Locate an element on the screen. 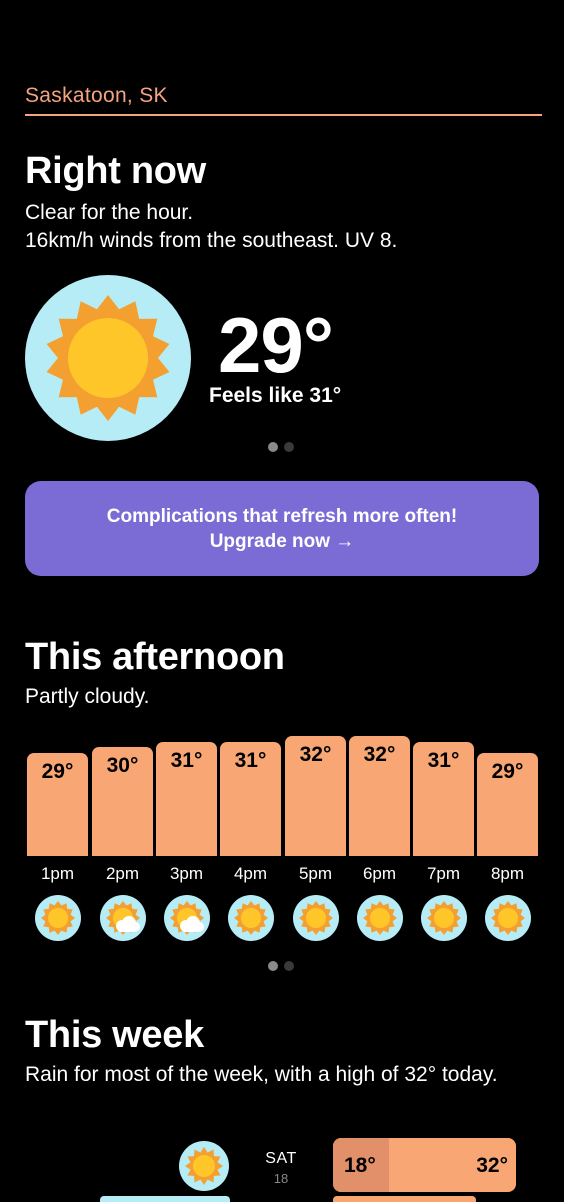 This screenshot has height=1202, width=564. right-now-line-2: 16km/h winds from the southeast. UV 8. is located at coordinates (211, 240).